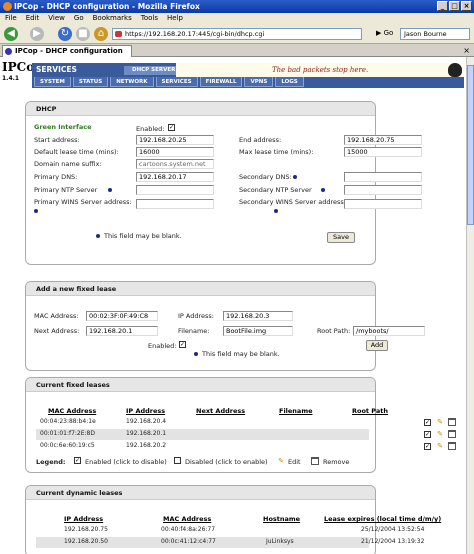 The width and height of the screenshot is (474, 554). Describe the element at coordinates (149, 18) in the screenshot. I see `menu-tools: Tools` at that location.